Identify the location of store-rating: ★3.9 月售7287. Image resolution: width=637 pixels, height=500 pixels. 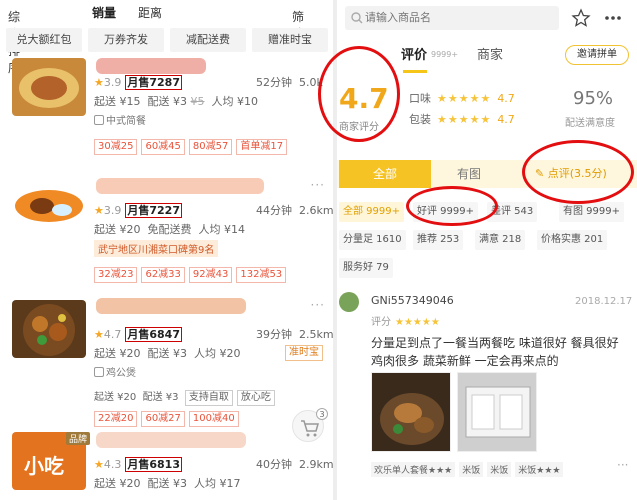
(138, 82).